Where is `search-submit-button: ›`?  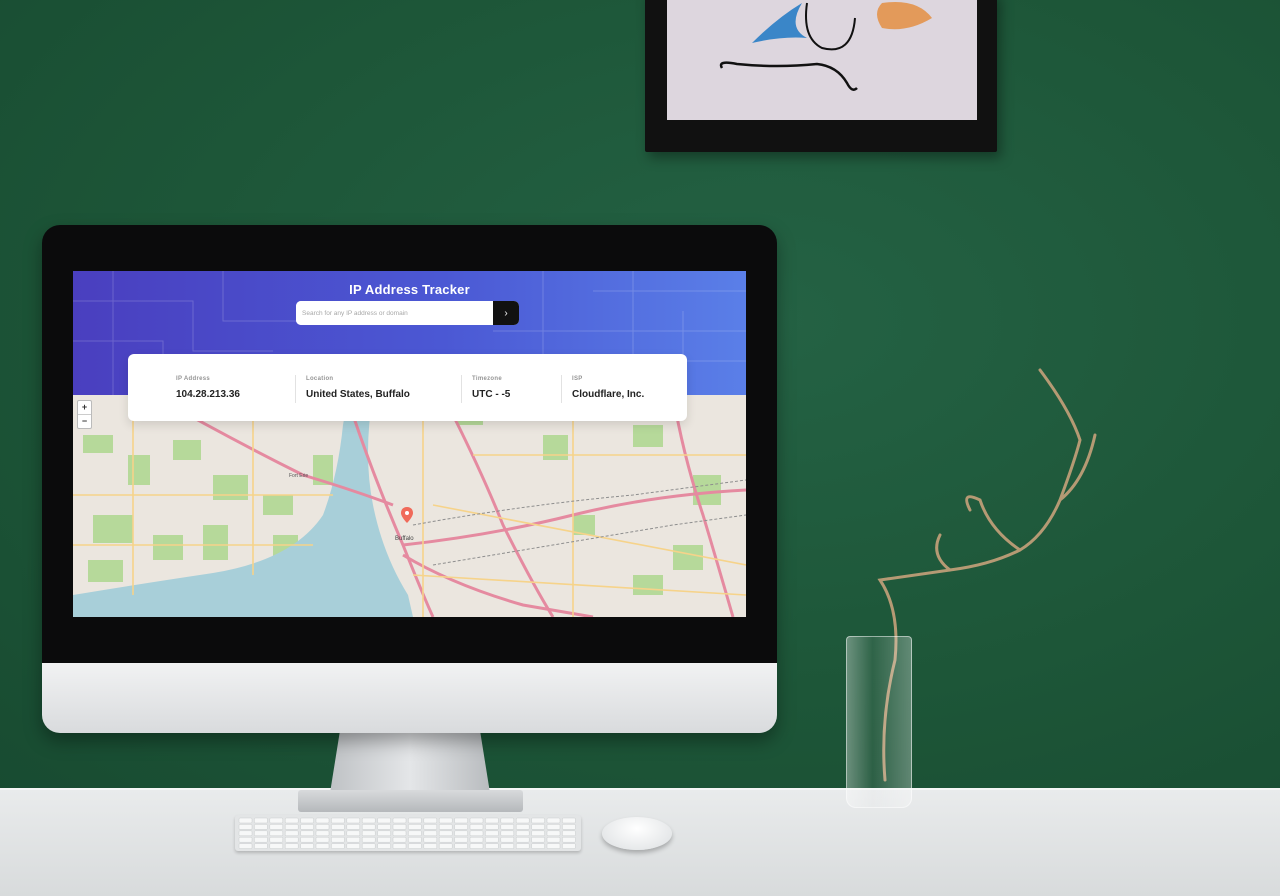 search-submit-button: › is located at coordinates (506, 313).